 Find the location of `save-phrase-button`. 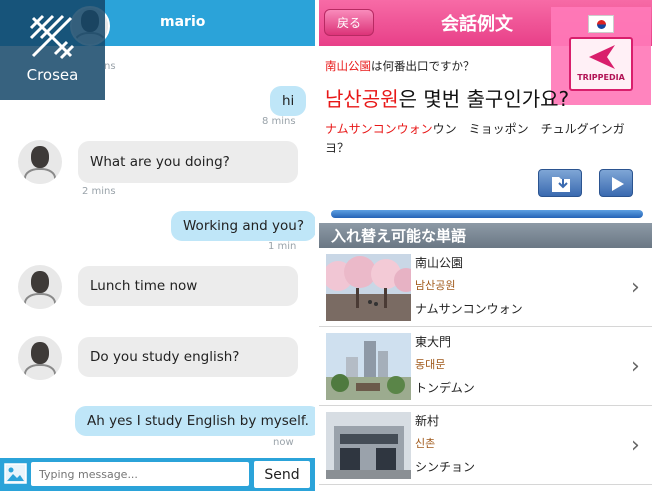

save-phrase-button is located at coordinates (560, 183).